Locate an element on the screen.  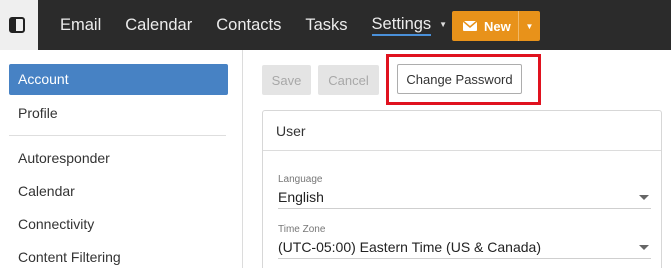
sidebar-item-calendar: Calendar is located at coordinates (118, 191).